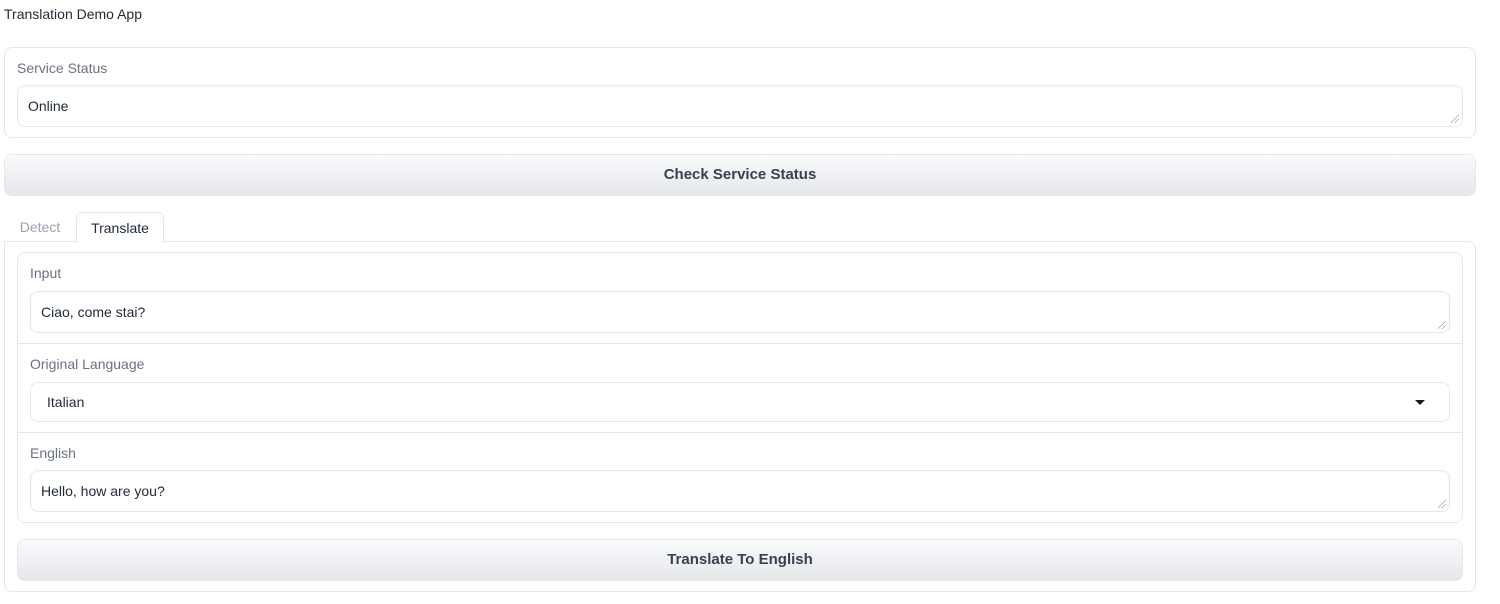  I want to click on service-status-value: Online, so click(48, 106).